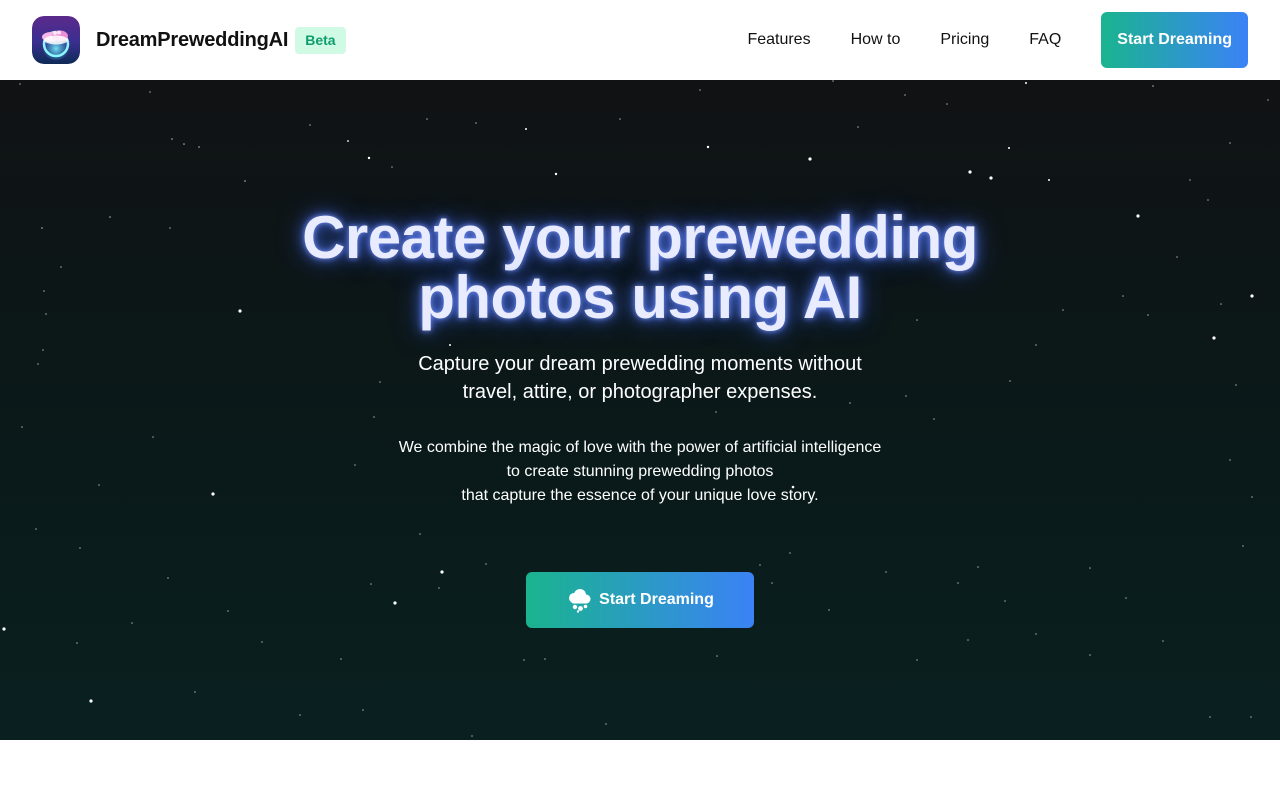  I want to click on nav-link-how-to: How to, so click(876, 40).